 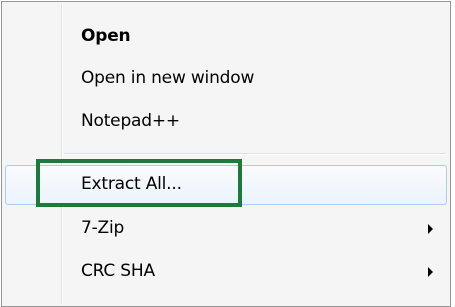 What do you see at coordinates (103, 228) in the screenshot?
I see `menu-item-label: 7-Zip` at bounding box center [103, 228].